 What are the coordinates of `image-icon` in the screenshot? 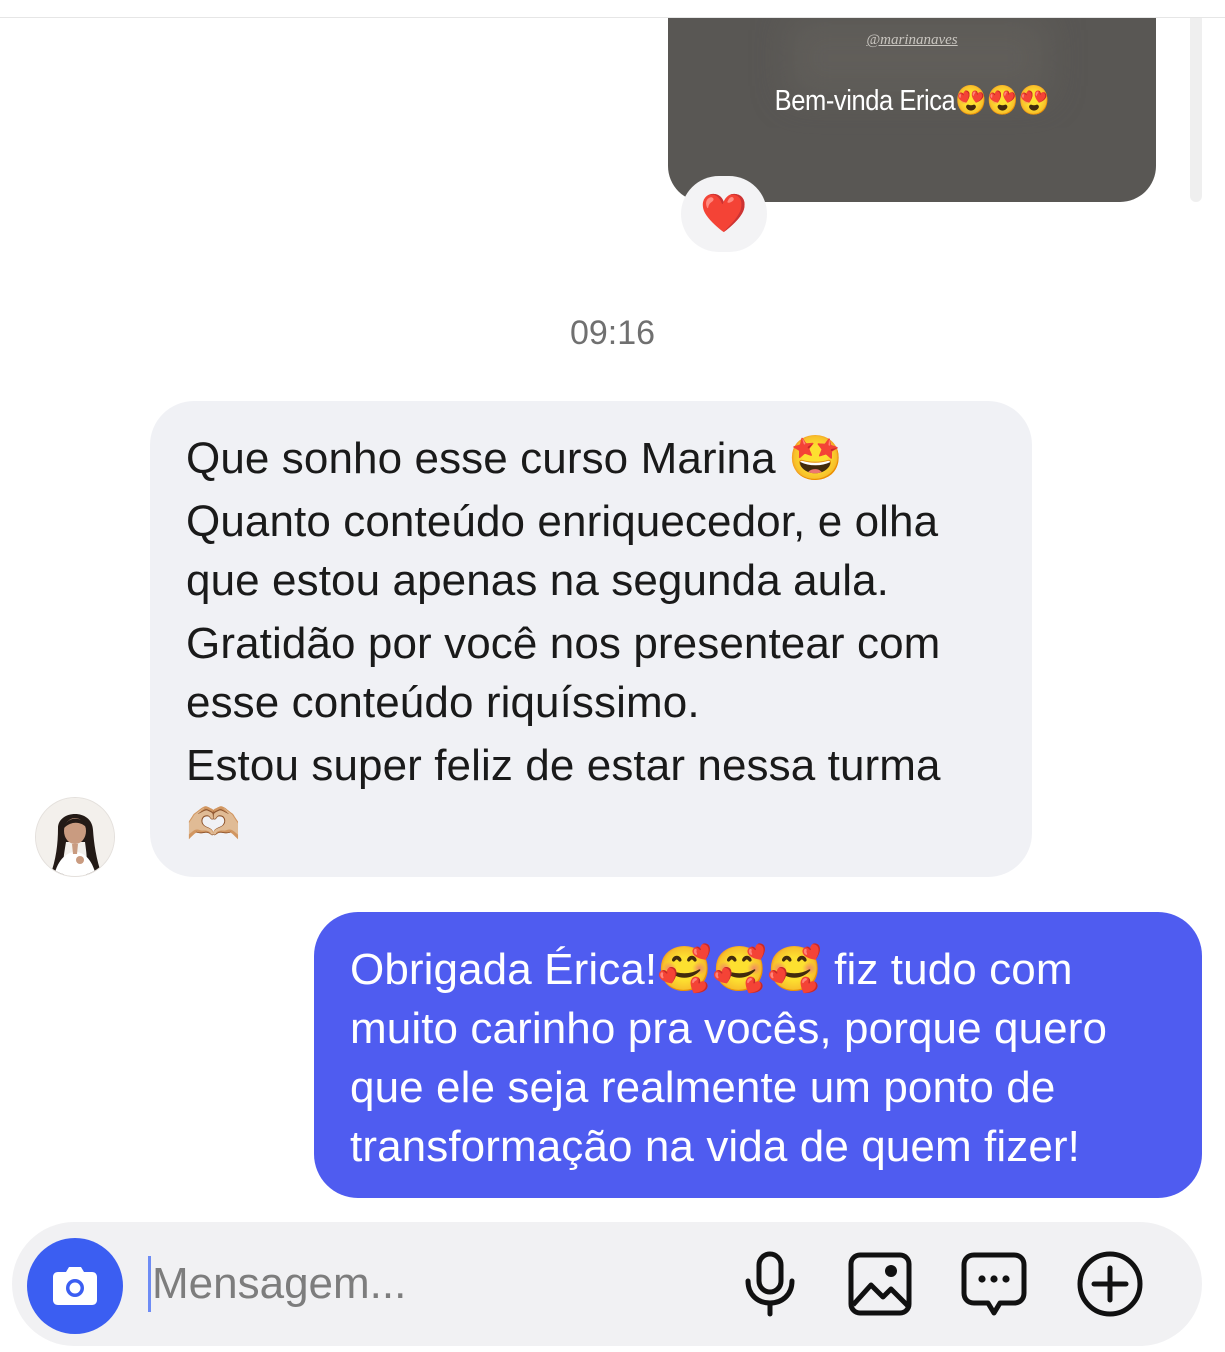 It's located at (880, 1284).